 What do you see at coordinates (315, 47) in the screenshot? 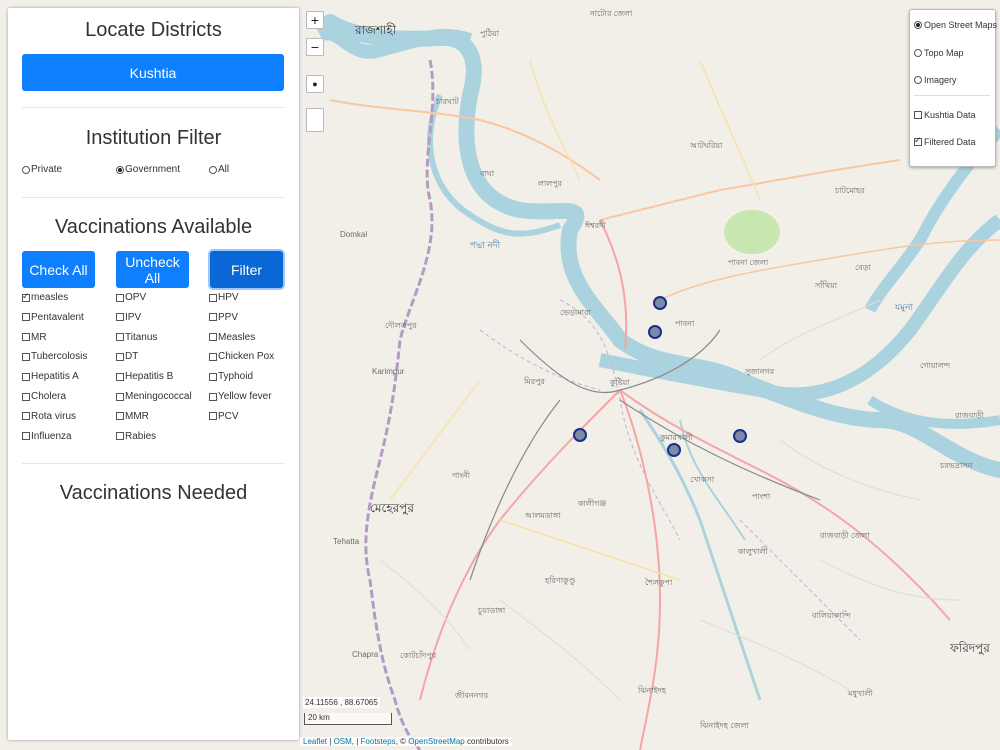
I see `zoom-out-button: −` at bounding box center [315, 47].